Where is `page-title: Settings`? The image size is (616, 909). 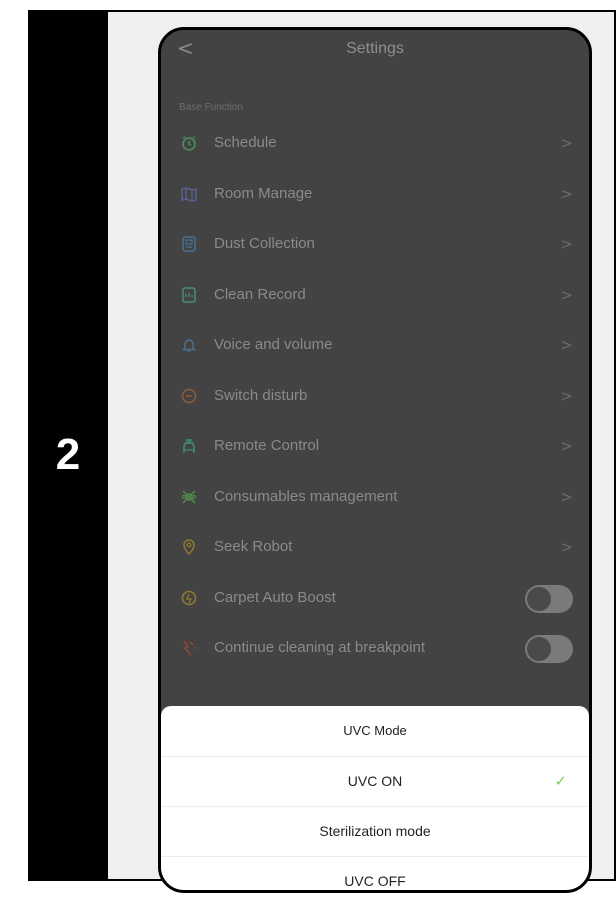 page-title: Settings is located at coordinates (375, 48).